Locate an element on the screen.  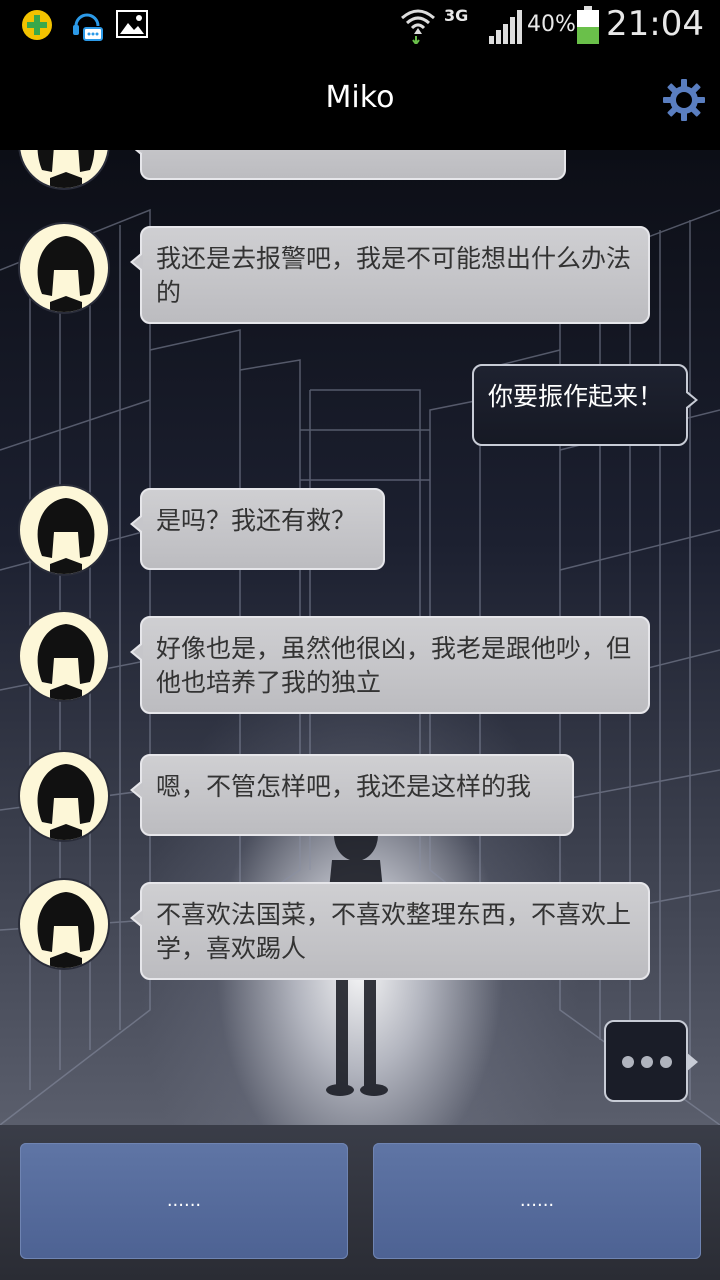
message-bubble: 嗯，不管怎样吧，我还是这样的我 is located at coordinates (352, 795).